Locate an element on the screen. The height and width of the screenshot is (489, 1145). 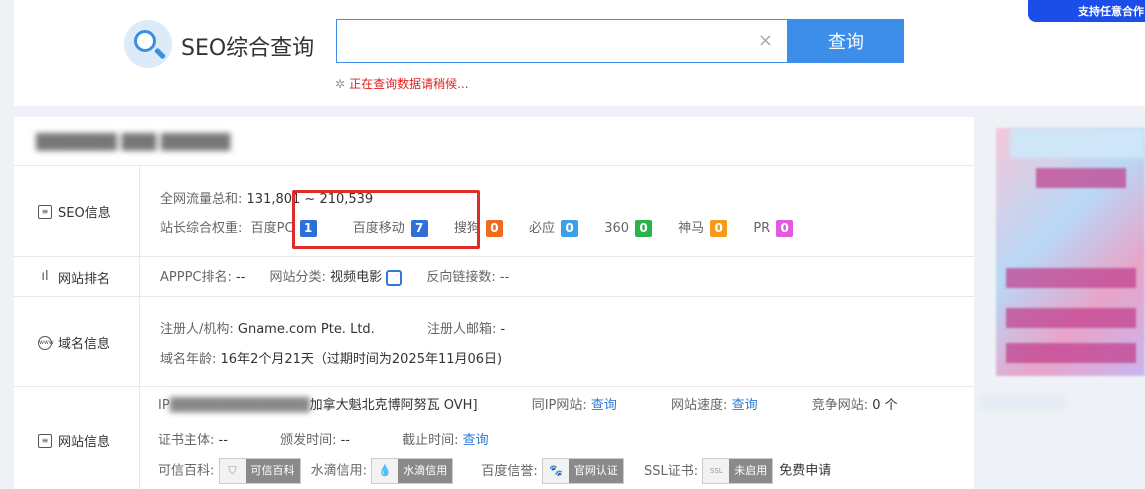
clear-icon: × is located at coordinates (765, 40).